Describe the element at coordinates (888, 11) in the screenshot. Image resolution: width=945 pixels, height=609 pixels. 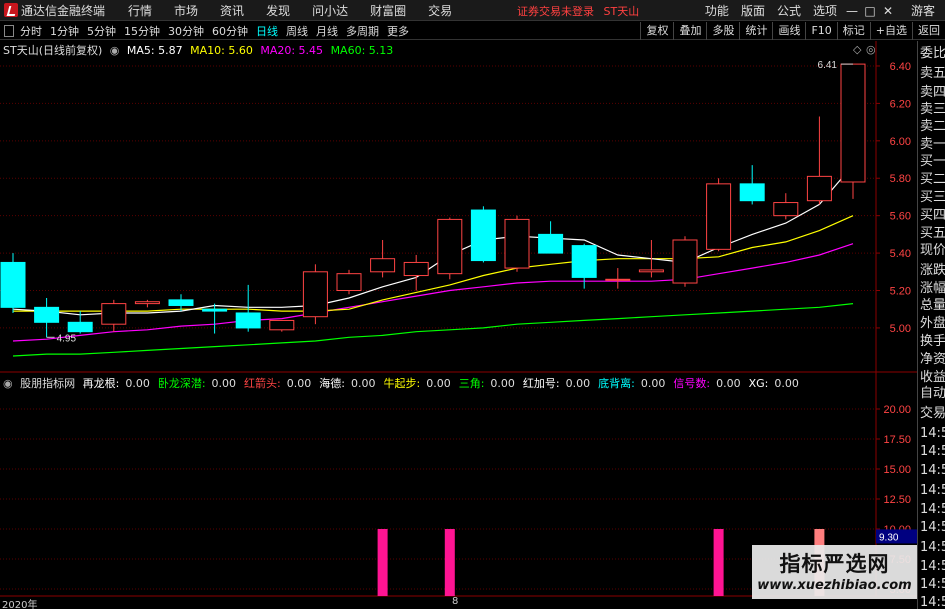
I see `close-icon: ✕` at that location.